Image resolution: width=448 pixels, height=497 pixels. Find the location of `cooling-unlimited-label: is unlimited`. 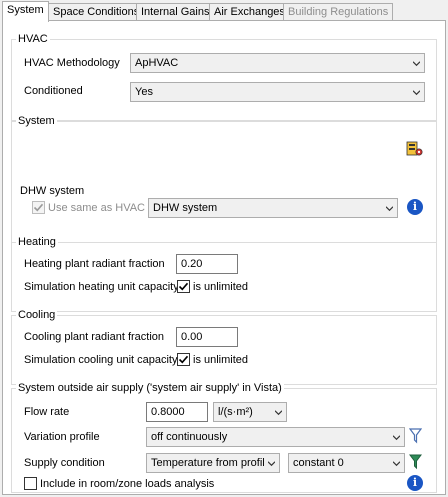

cooling-unlimited-label: is unlimited is located at coordinates (221, 360).